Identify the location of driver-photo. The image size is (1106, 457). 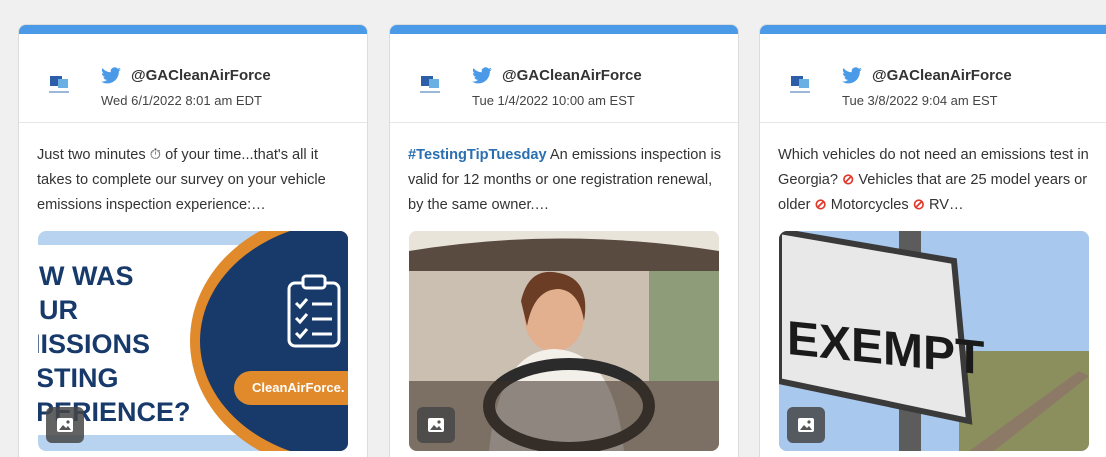
(564, 341).